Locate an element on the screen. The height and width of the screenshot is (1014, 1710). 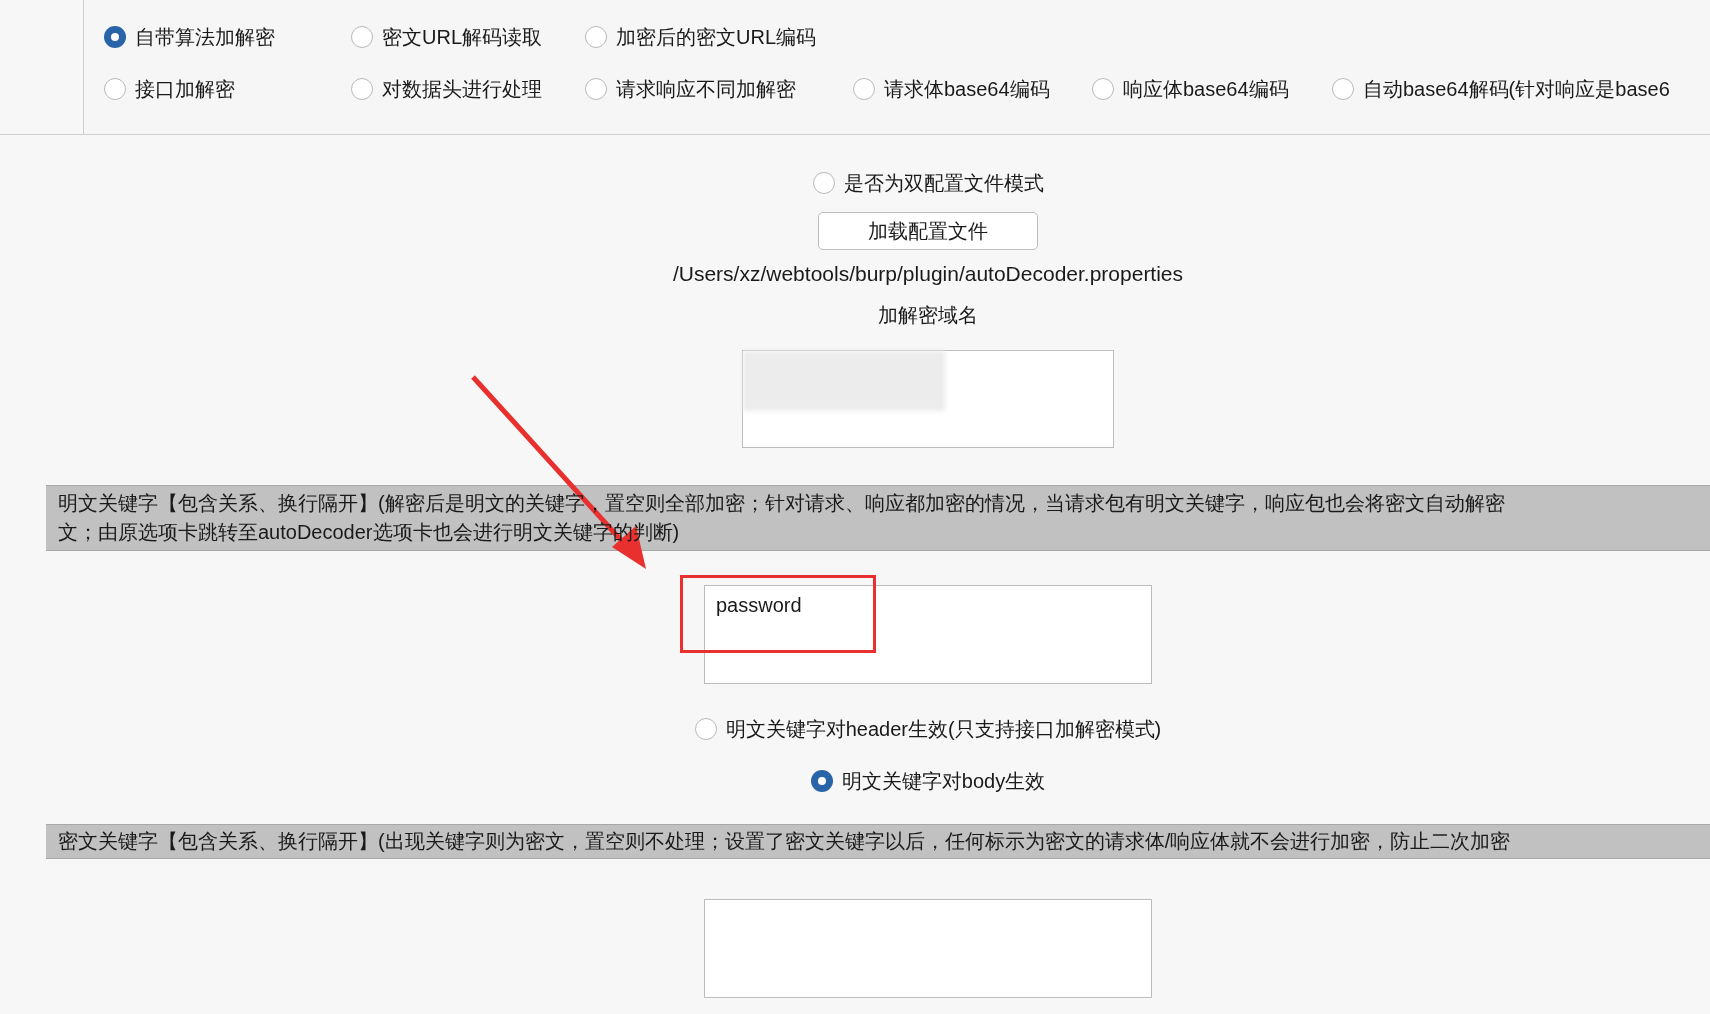
radio-option: 响应体base64编码 is located at coordinates (1212, 89).